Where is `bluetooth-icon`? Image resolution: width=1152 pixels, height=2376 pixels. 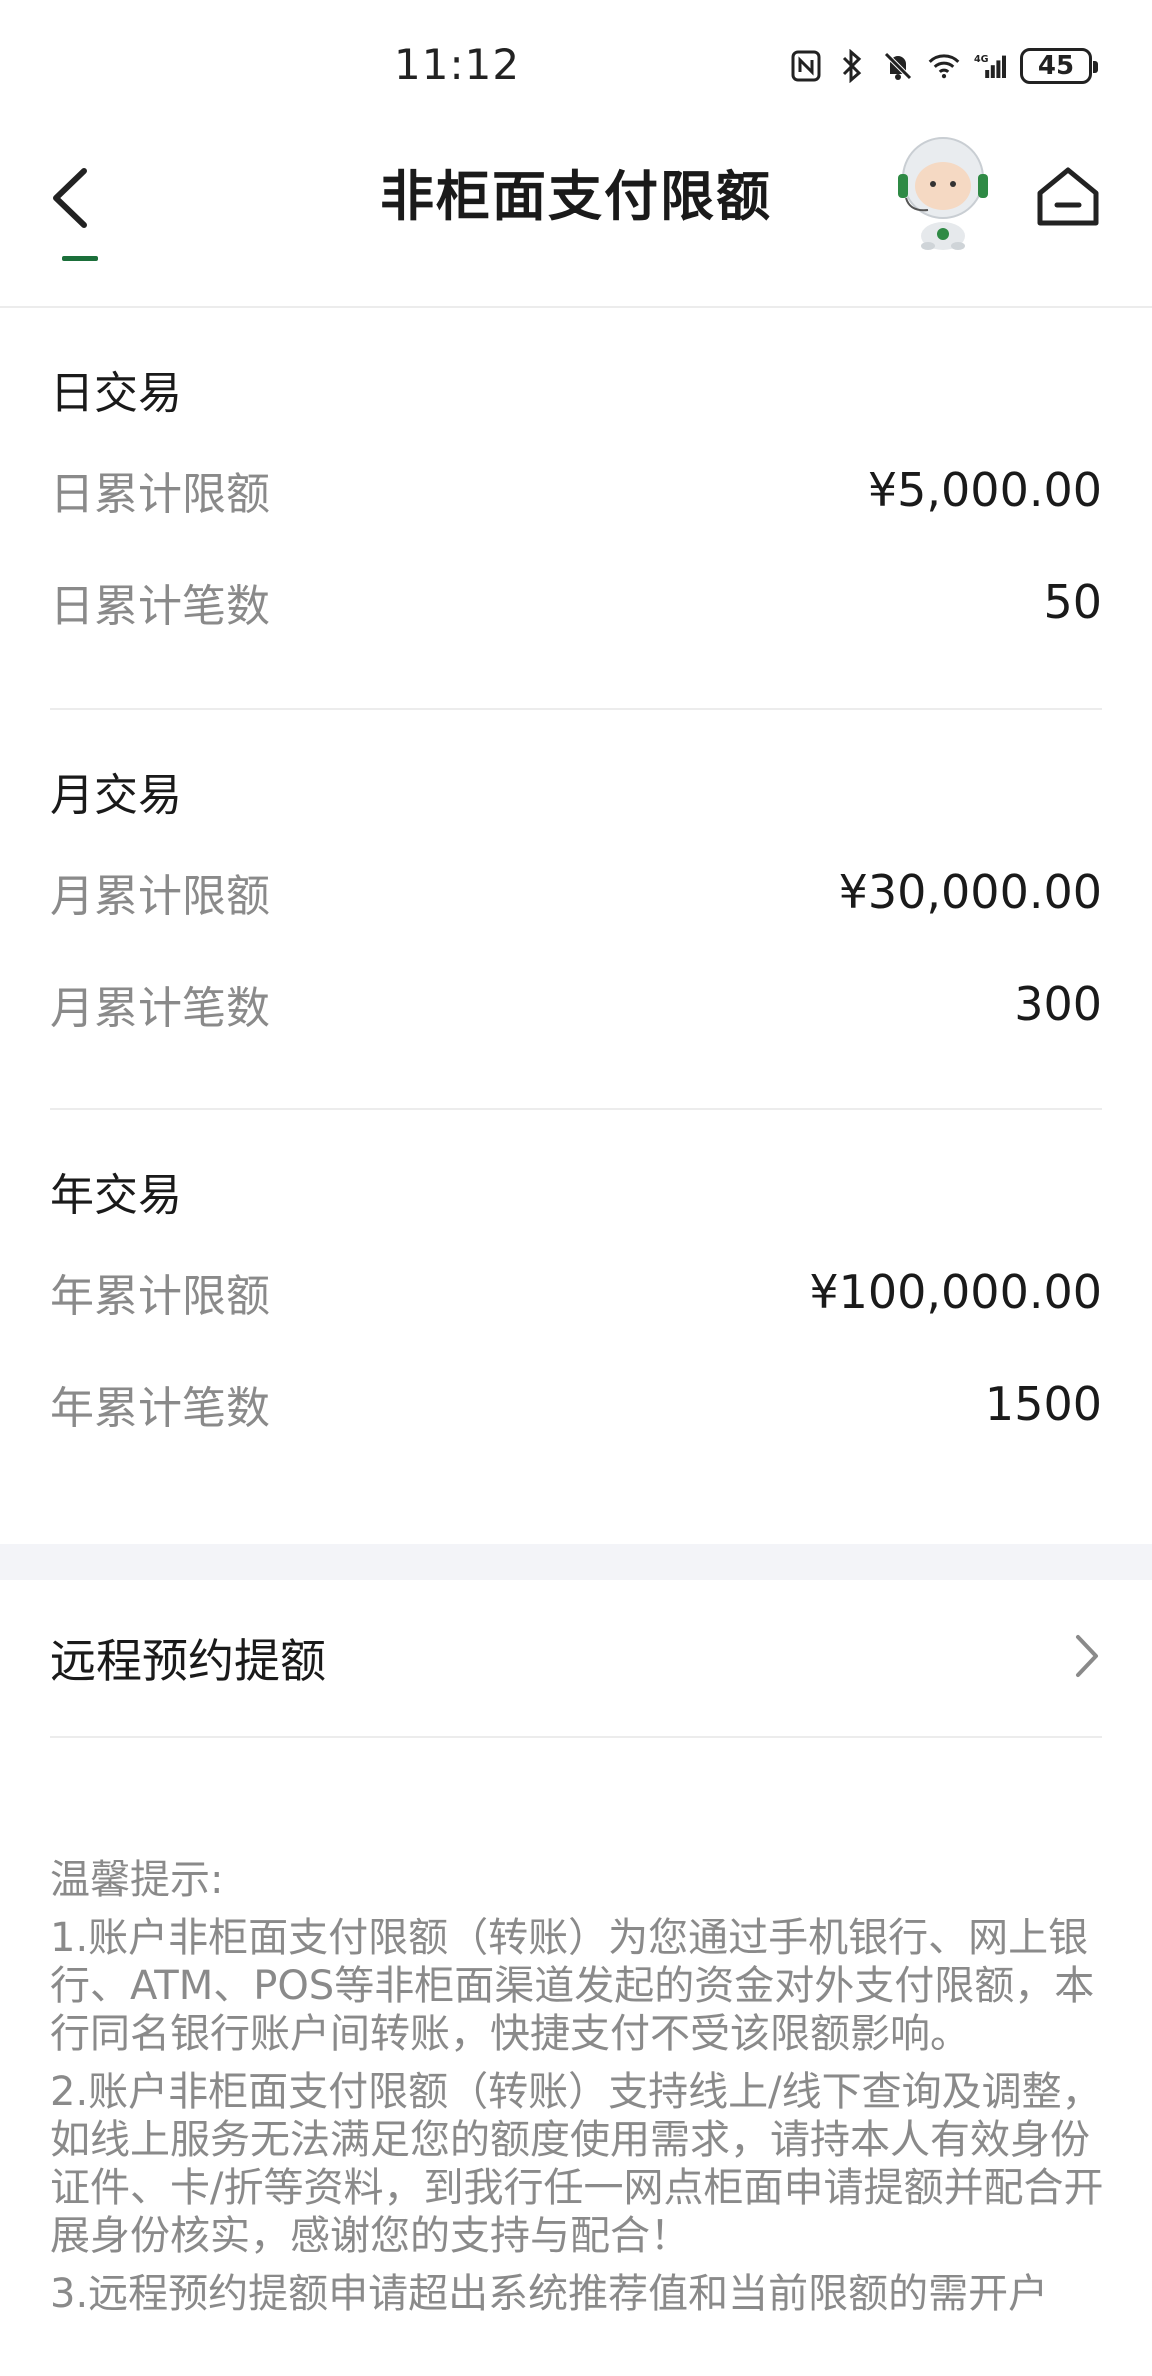
bluetooth-icon is located at coordinates (852, 66).